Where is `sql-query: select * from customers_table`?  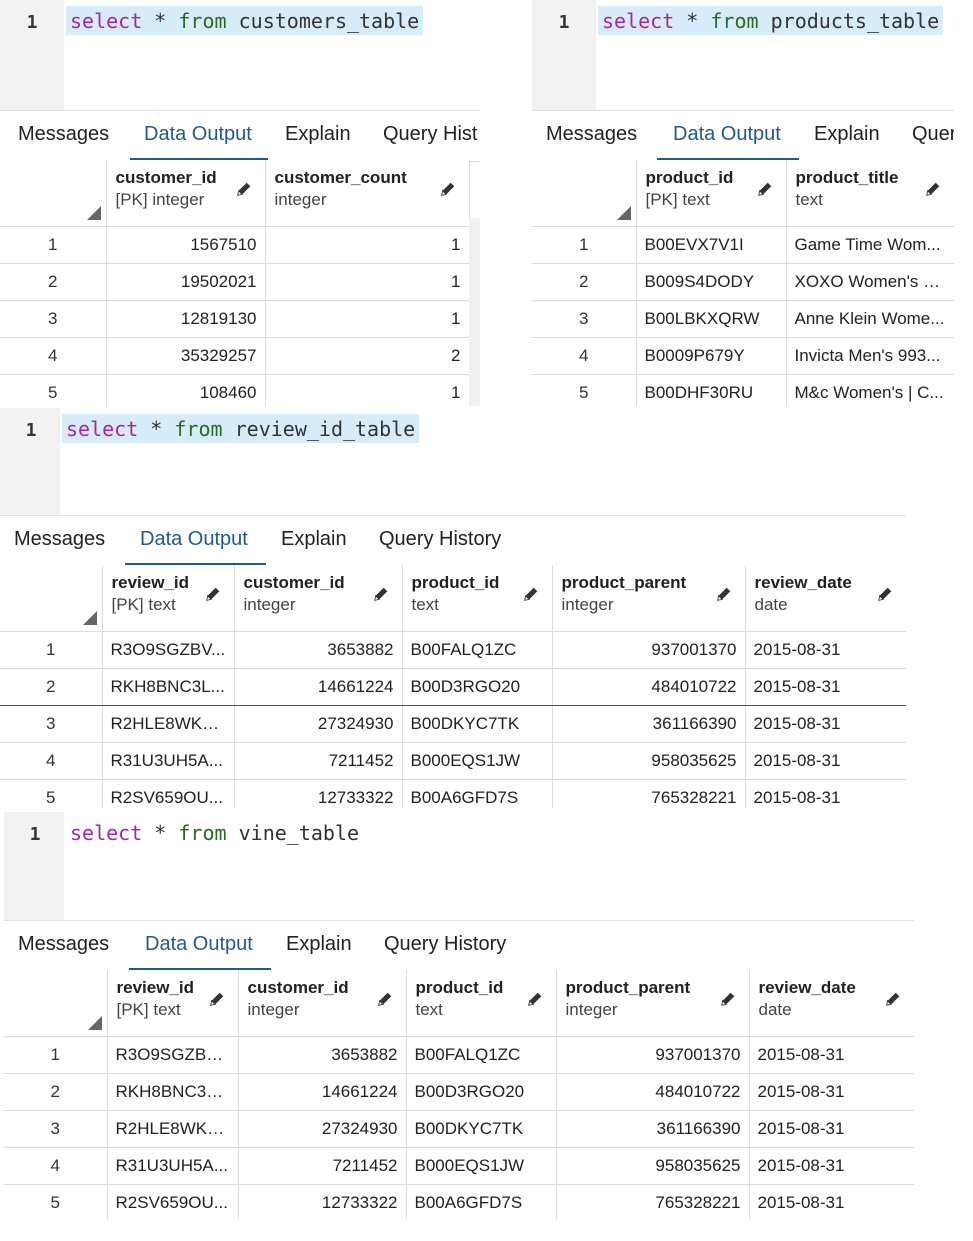
sql-query: select * from customers_table is located at coordinates (245, 20).